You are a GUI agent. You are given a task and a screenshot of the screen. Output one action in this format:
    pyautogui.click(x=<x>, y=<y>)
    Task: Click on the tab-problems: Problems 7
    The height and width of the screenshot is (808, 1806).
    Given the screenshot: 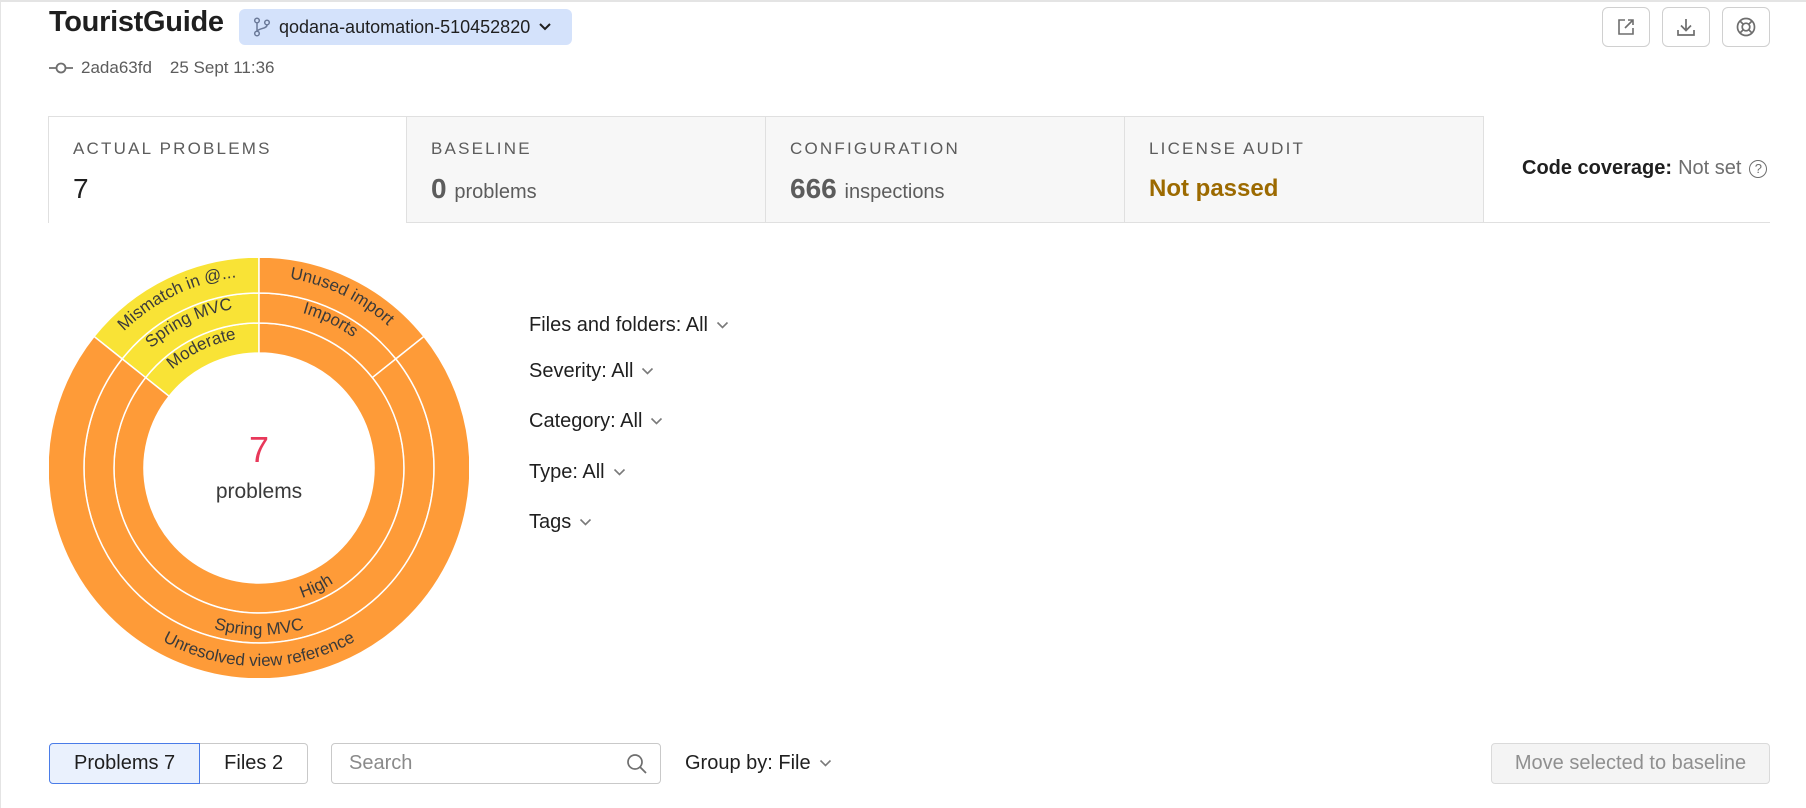 What is the action you would take?
    pyautogui.click(x=125, y=763)
    